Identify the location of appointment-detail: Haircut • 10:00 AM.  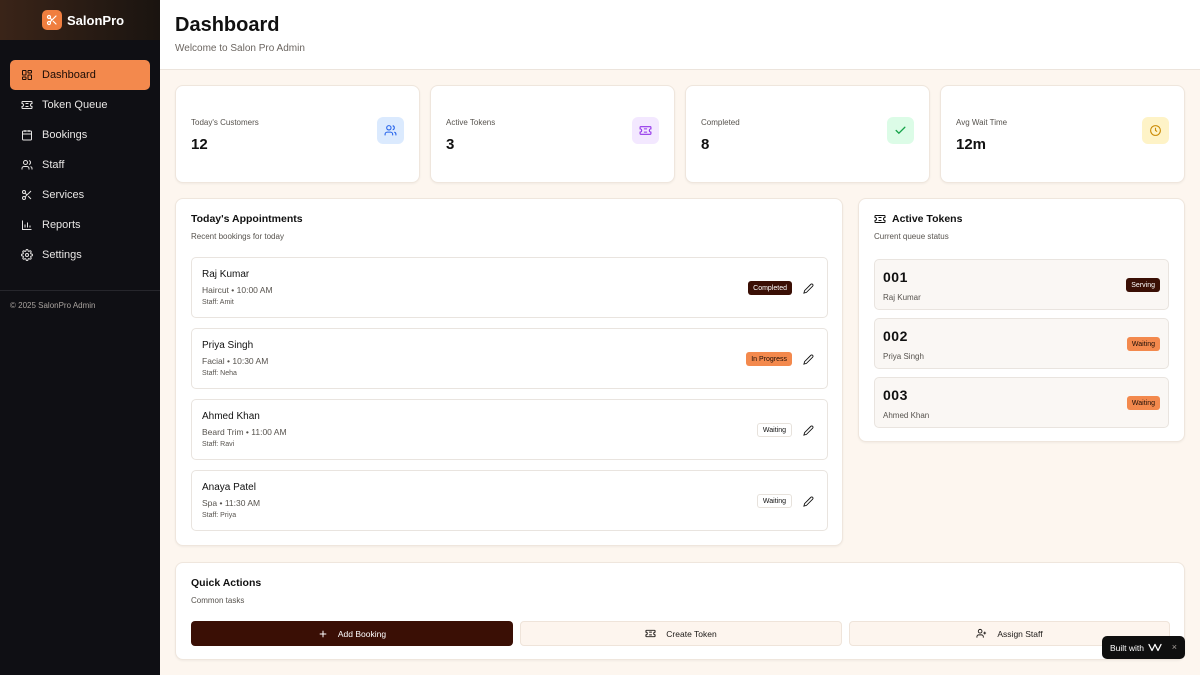
(237, 290).